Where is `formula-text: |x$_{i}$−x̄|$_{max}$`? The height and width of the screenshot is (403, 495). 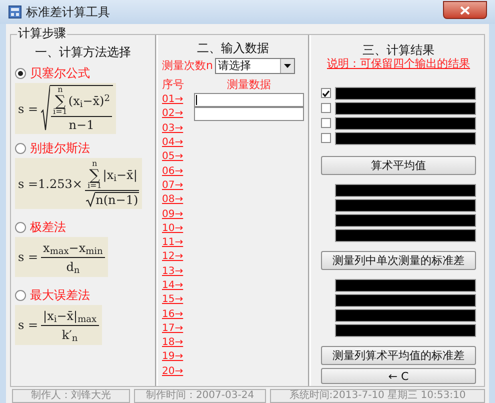 formula-text: |x$_{i}$−x̄|$_{max}$ is located at coordinates (70, 316).